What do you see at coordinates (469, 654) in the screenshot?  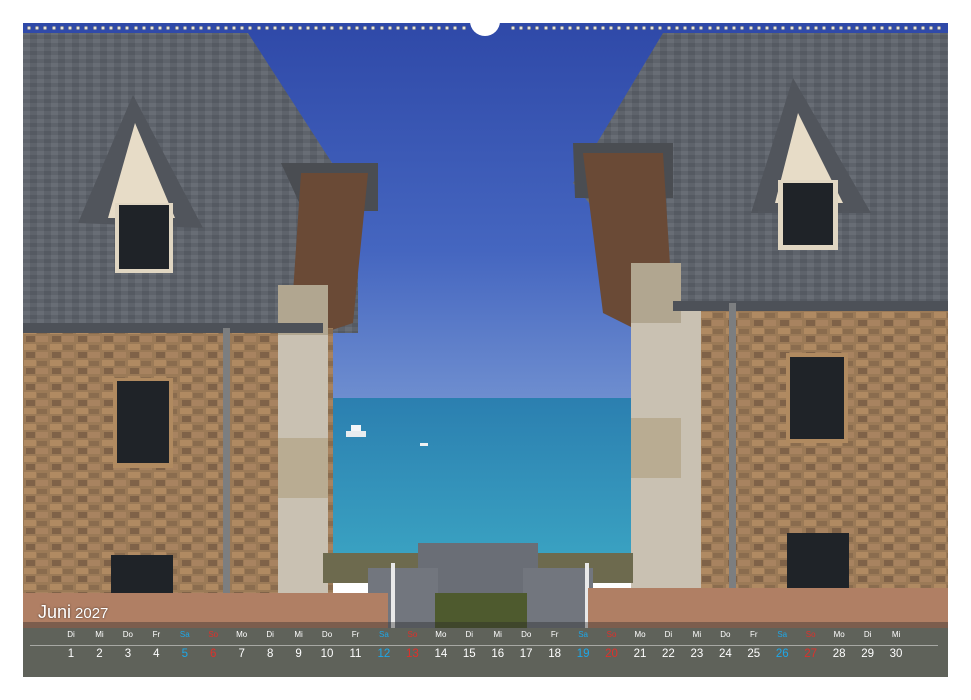 I see `day-number: 15` at bounding box center [469, 654].